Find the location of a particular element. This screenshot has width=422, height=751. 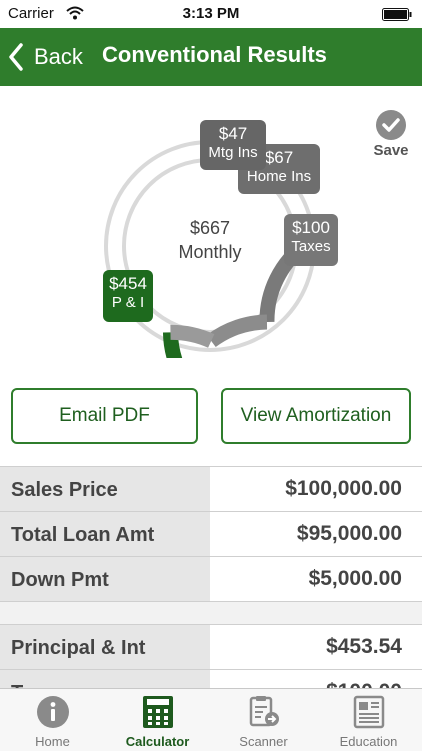

tab-calculator: Calculator is located at coordinates (157, 720).